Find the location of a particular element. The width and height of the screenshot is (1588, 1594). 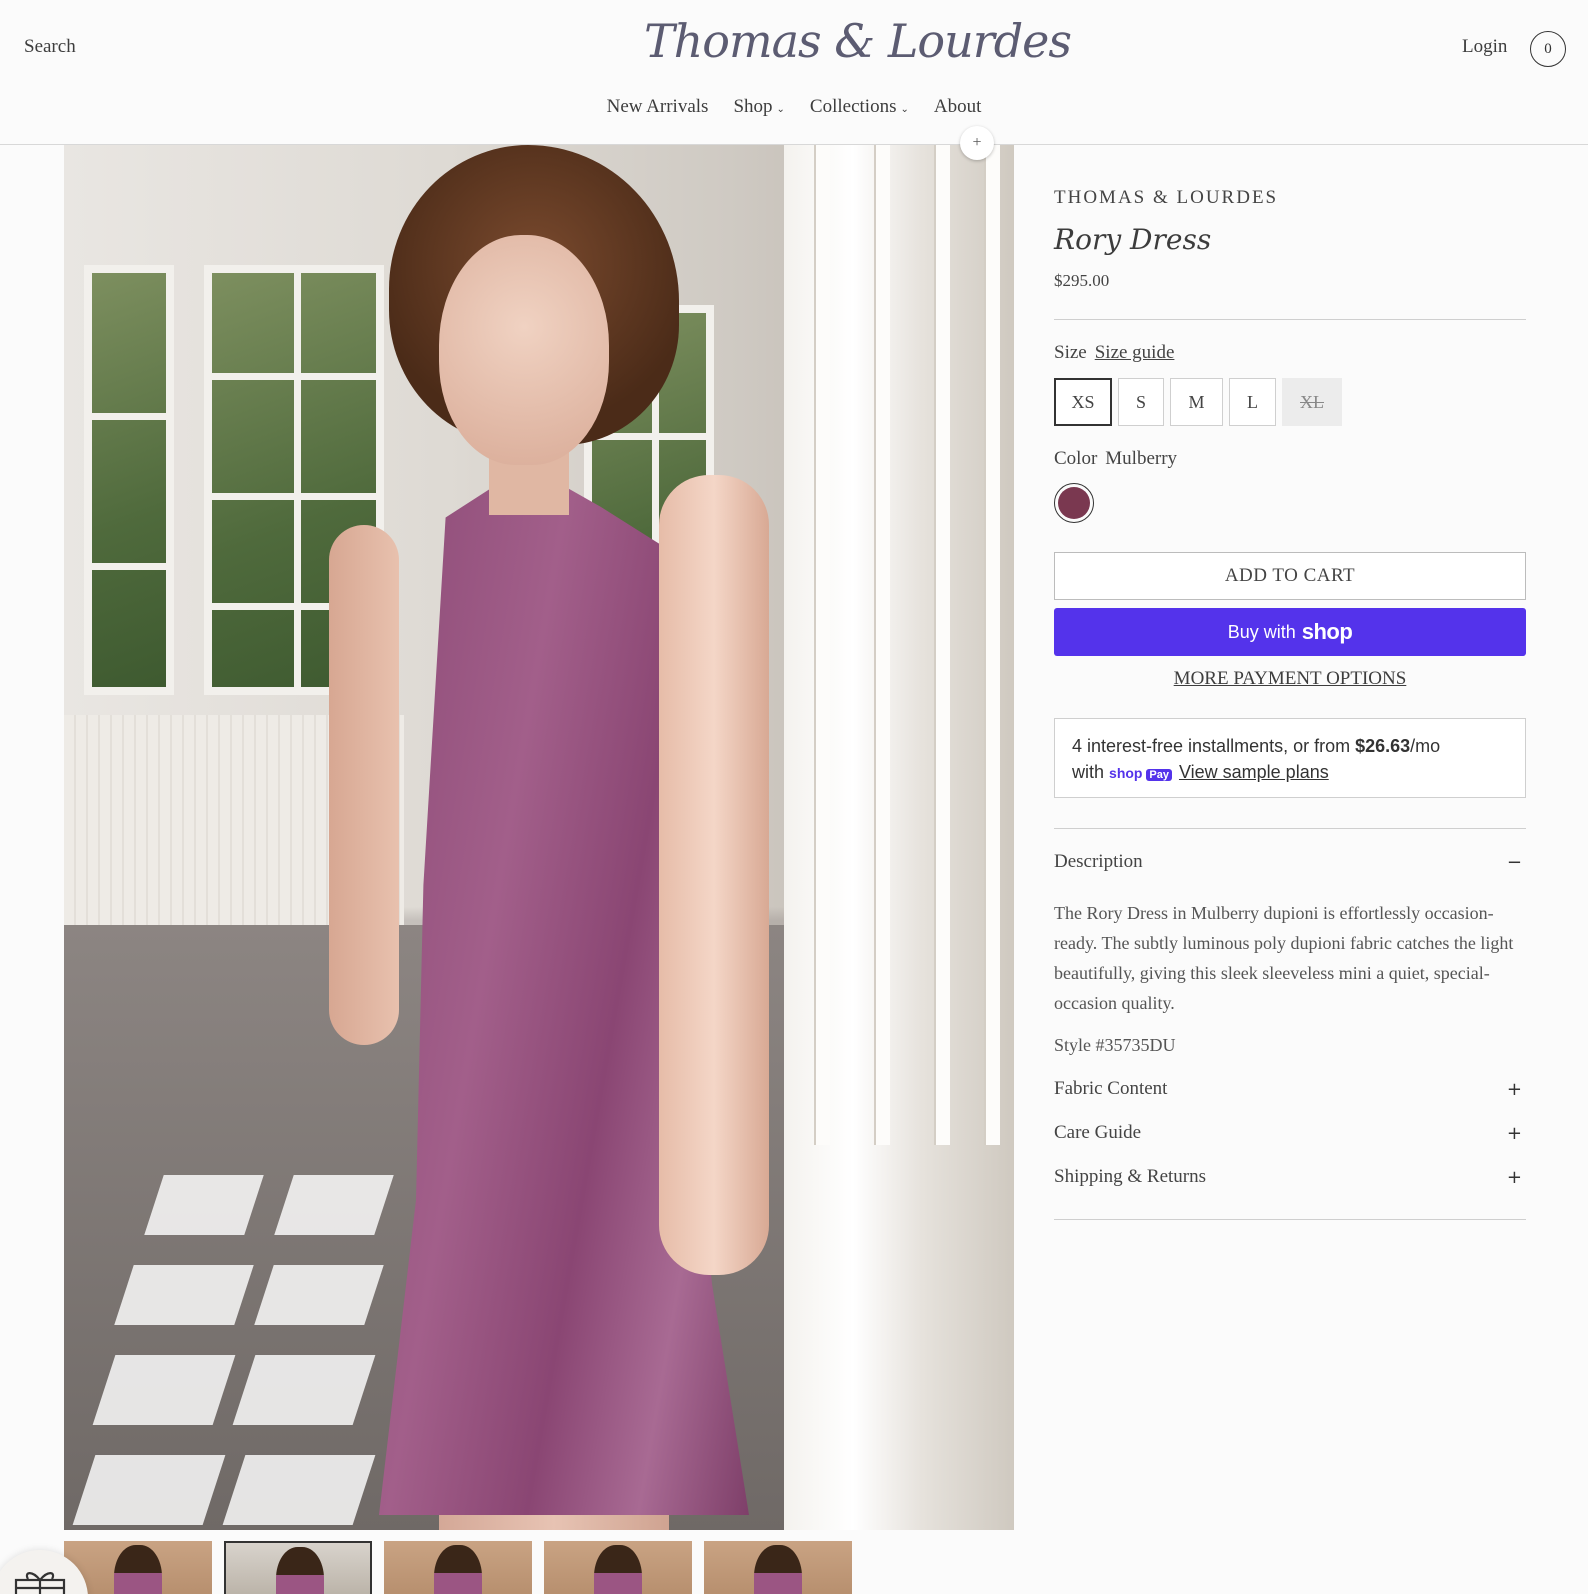

size-guide-link: Size guide is located at coordinates (1135, 353).